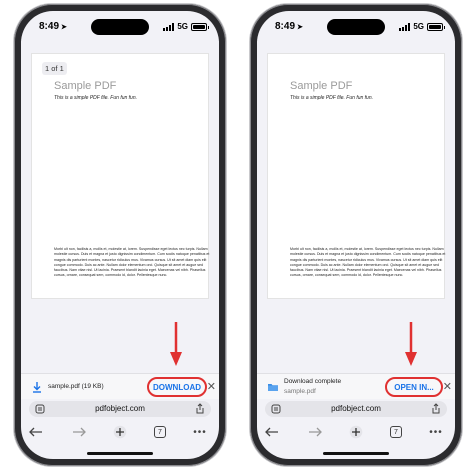  What do you see at coordinates (300, 391) in the screenshot?
I see `download-filename: sample.pdf` at bounding box center [300, 391].